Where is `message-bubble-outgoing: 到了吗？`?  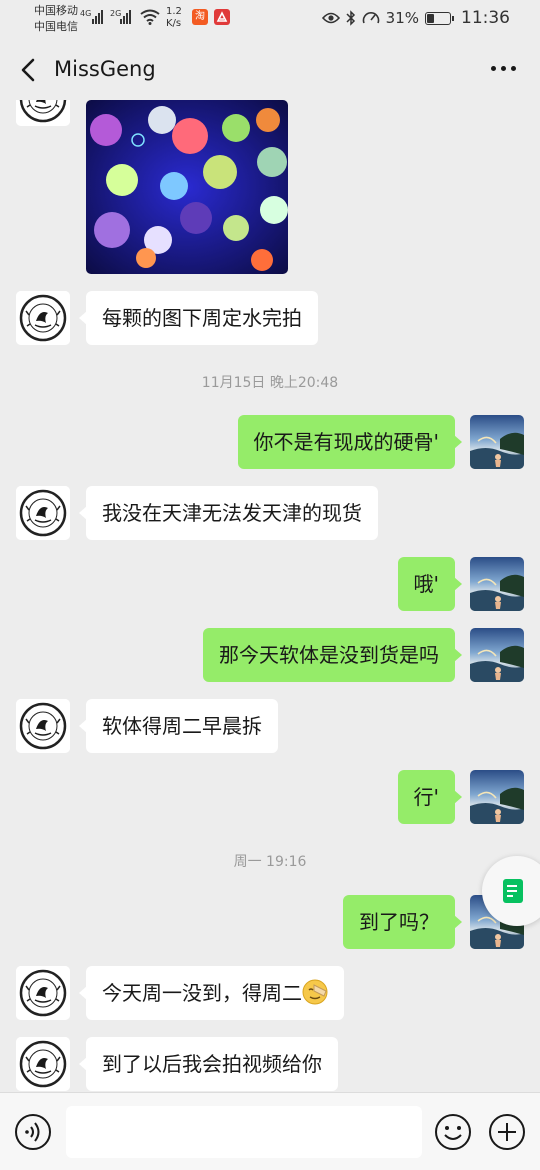
message-bubble-outgoing: 到了吗？ is located at coordinates (402, 922).